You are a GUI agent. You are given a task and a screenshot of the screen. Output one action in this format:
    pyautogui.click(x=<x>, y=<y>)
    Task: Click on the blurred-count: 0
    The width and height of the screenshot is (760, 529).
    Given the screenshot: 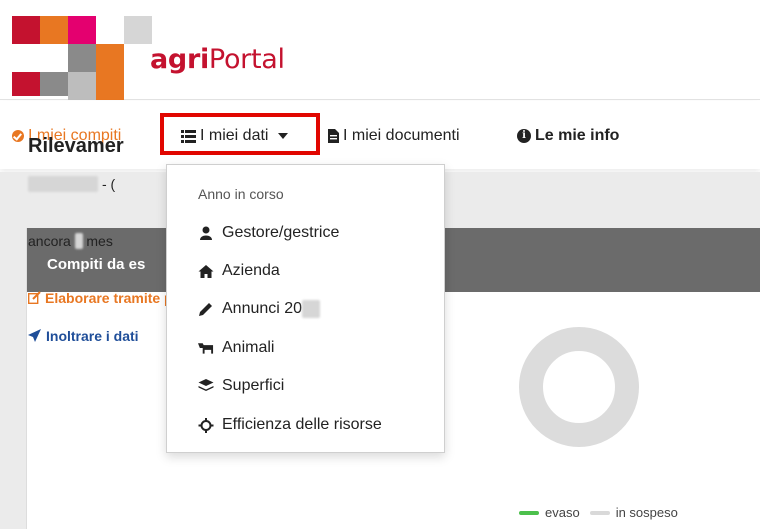 What is the action you would take?
    pyautogui.click(x=78, y=241)
    